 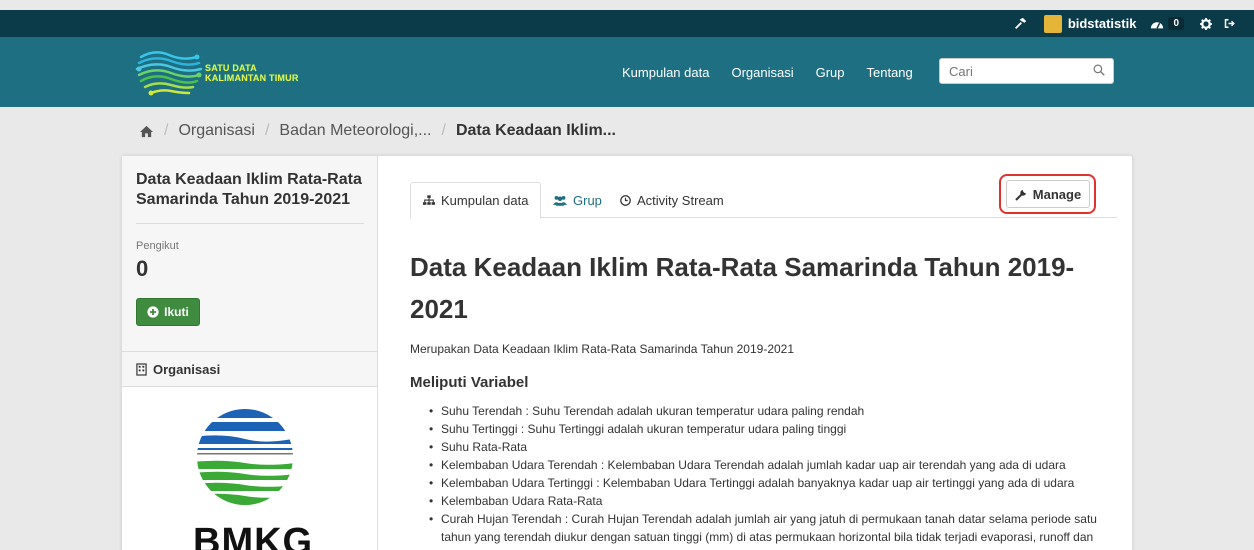 What do you see at coordinates (774, 530) in the screenshot?
I see `list-item: Curah Hujan Terendah` at bounding box center [774, 530].